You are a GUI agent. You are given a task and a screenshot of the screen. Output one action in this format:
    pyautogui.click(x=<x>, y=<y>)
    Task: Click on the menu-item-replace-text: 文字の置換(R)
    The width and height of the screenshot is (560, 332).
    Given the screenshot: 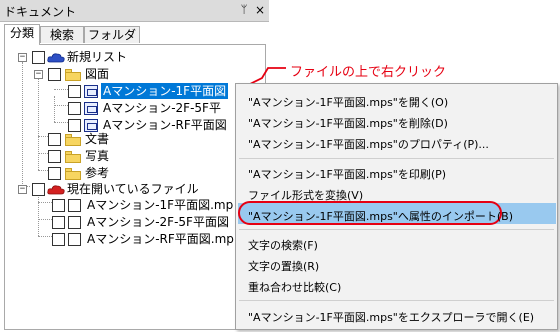 What is the action you would take?
    pyautogui.click(x=283, y=266)
    